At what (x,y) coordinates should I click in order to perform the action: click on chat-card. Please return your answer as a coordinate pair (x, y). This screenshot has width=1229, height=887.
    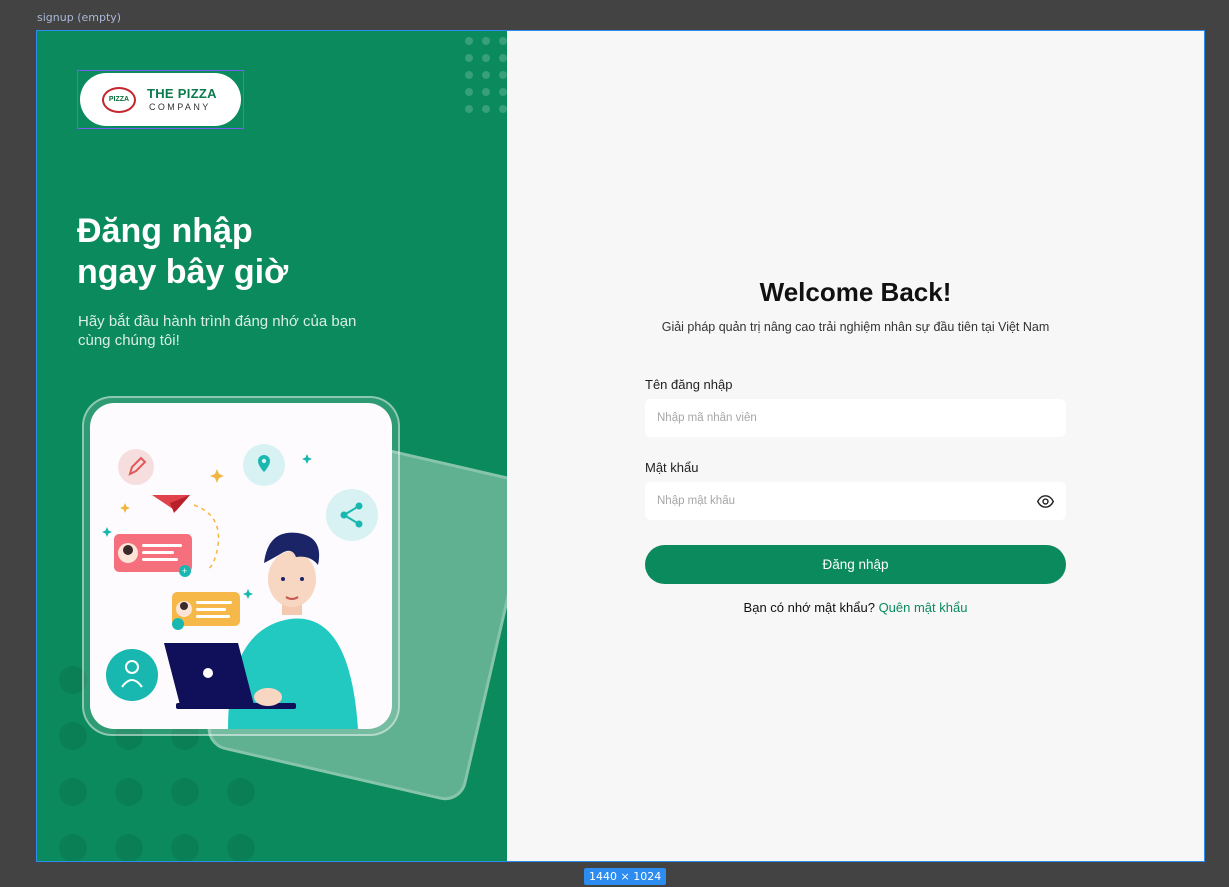
    Looking at the image, I should click on (206, 611).